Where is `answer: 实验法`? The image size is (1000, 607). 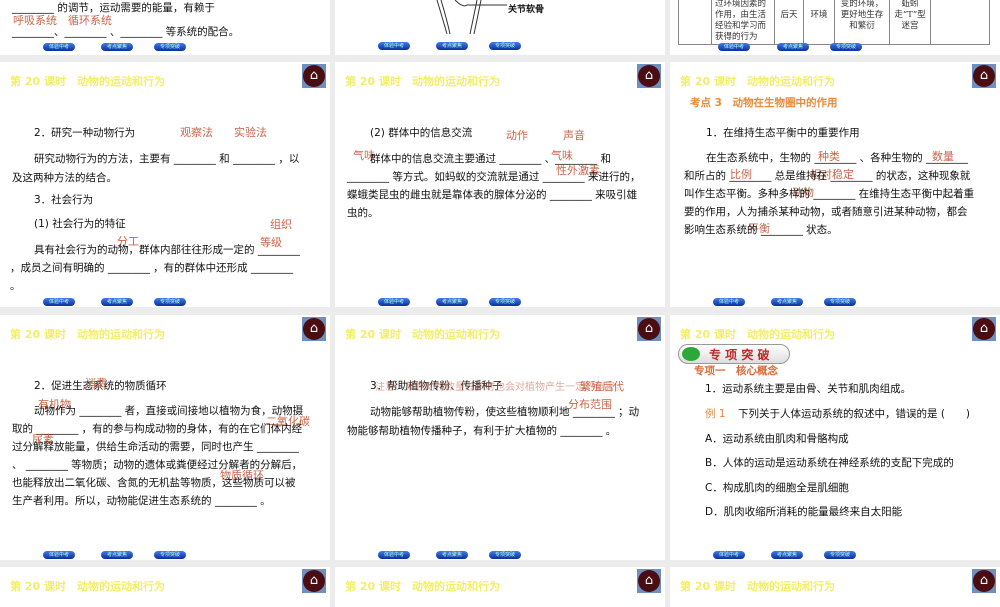 answer: 实验法 is located at coordinates (250, 132).